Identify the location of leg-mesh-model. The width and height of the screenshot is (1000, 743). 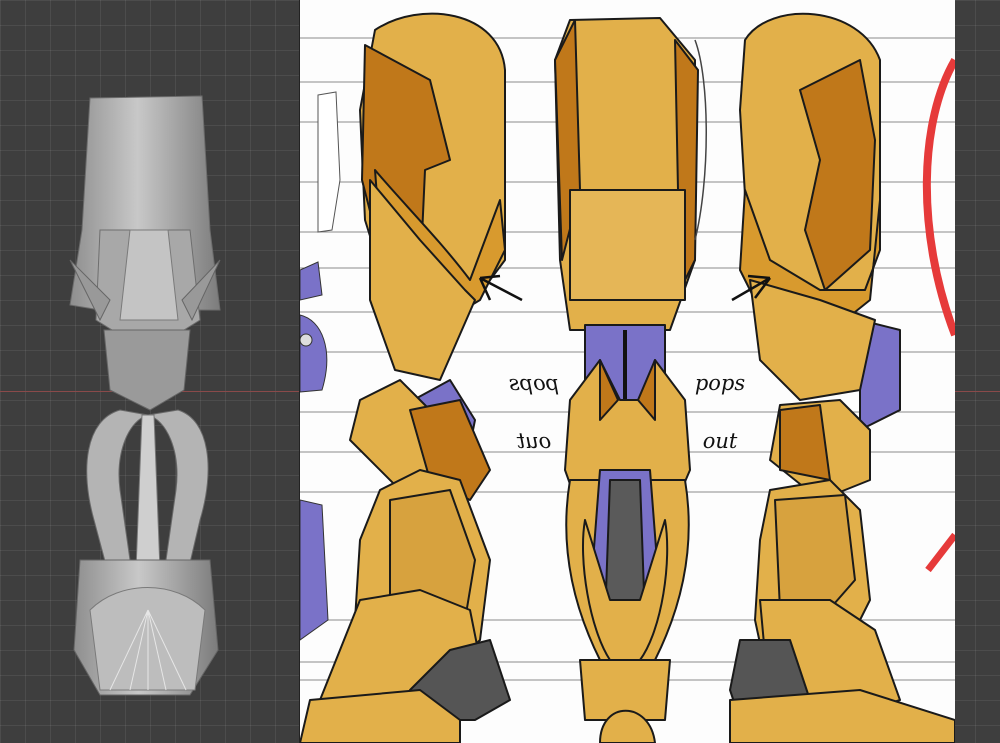
(147, 395).